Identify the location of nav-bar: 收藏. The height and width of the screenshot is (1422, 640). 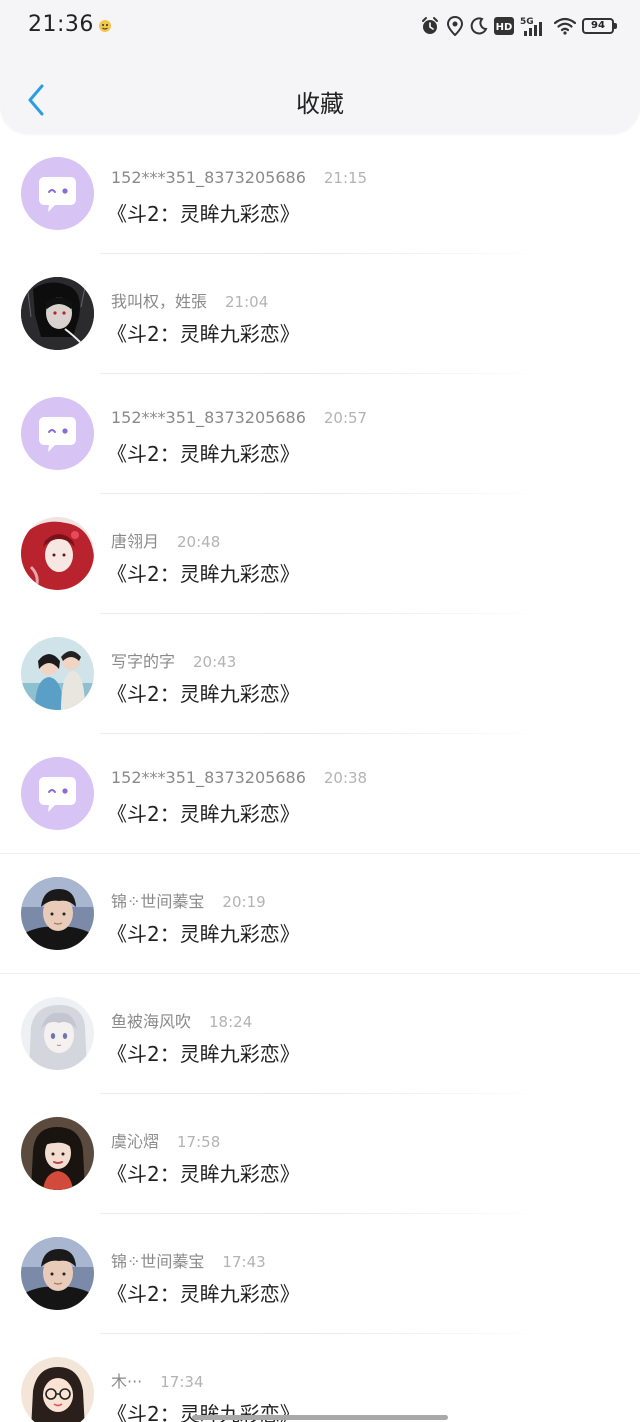
(320, 100).